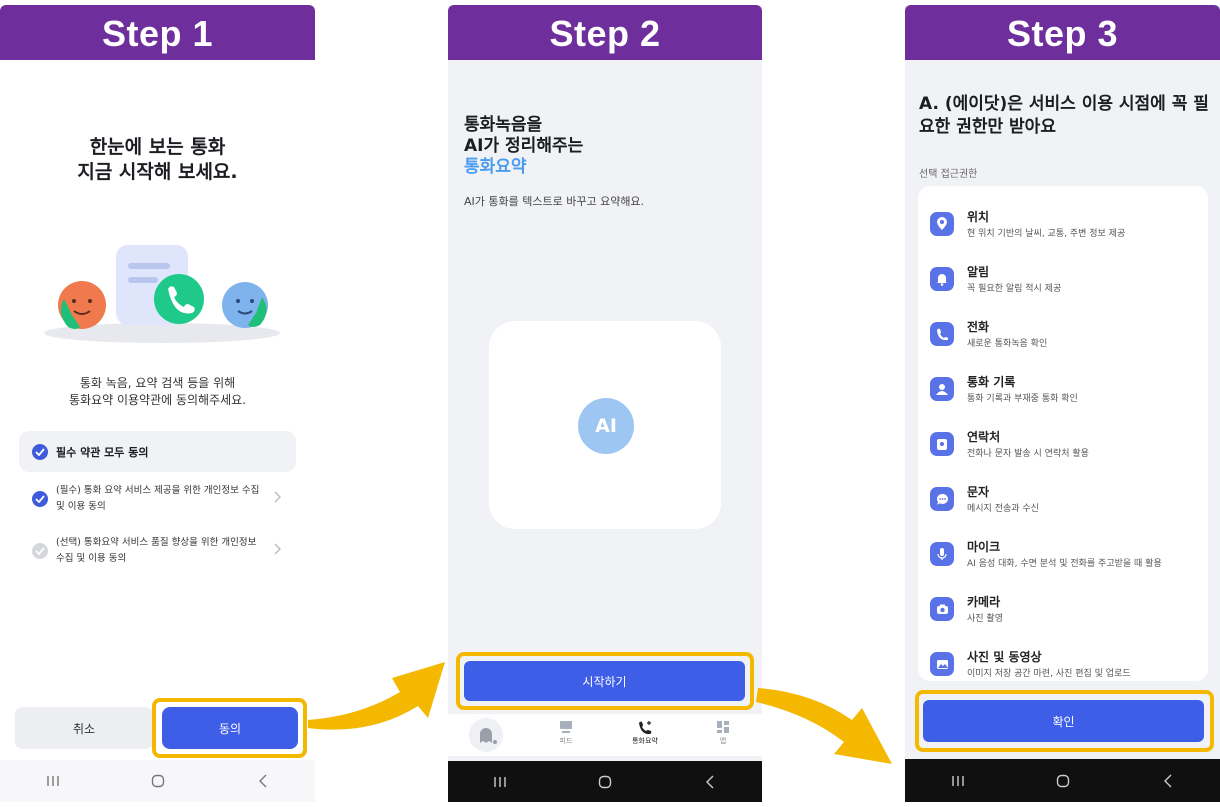 The width and height of the screenshot is (1220, 807). I want to click on permission-item: 위치 현 위치 기반의 날씨, 교통, 주변 정보 제공, so click(1065, 228).